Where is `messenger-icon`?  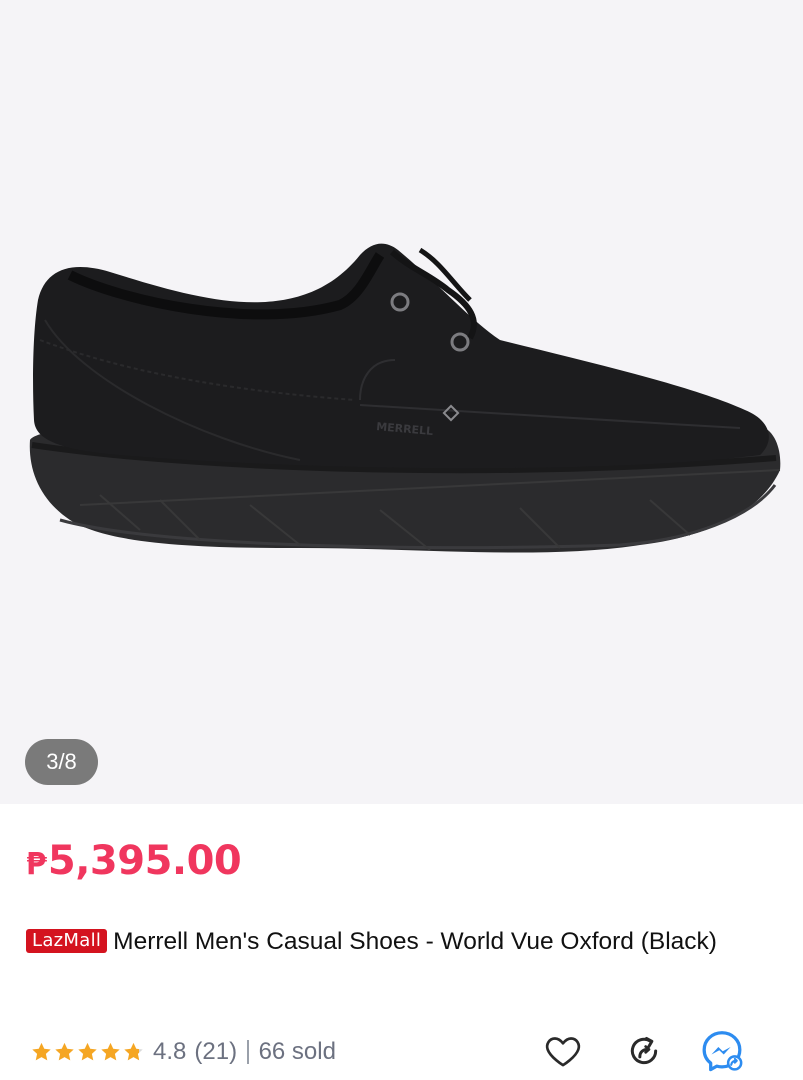
messenger-icon is located at coordinates (722, 1051).